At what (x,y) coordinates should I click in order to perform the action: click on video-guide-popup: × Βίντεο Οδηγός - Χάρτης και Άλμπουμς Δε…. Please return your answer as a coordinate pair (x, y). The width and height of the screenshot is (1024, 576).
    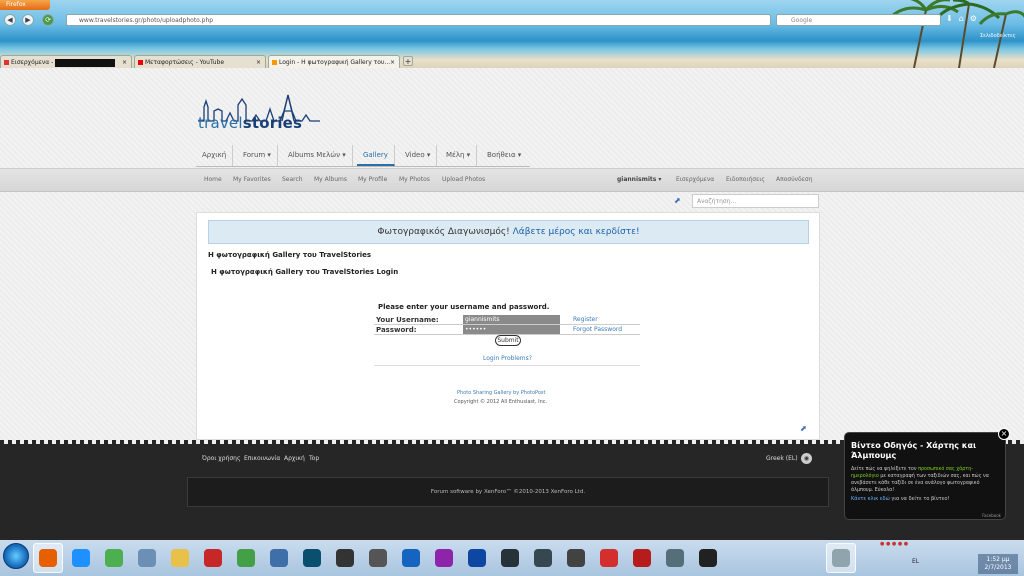
    Looking at the image, I should click on (927, 474).